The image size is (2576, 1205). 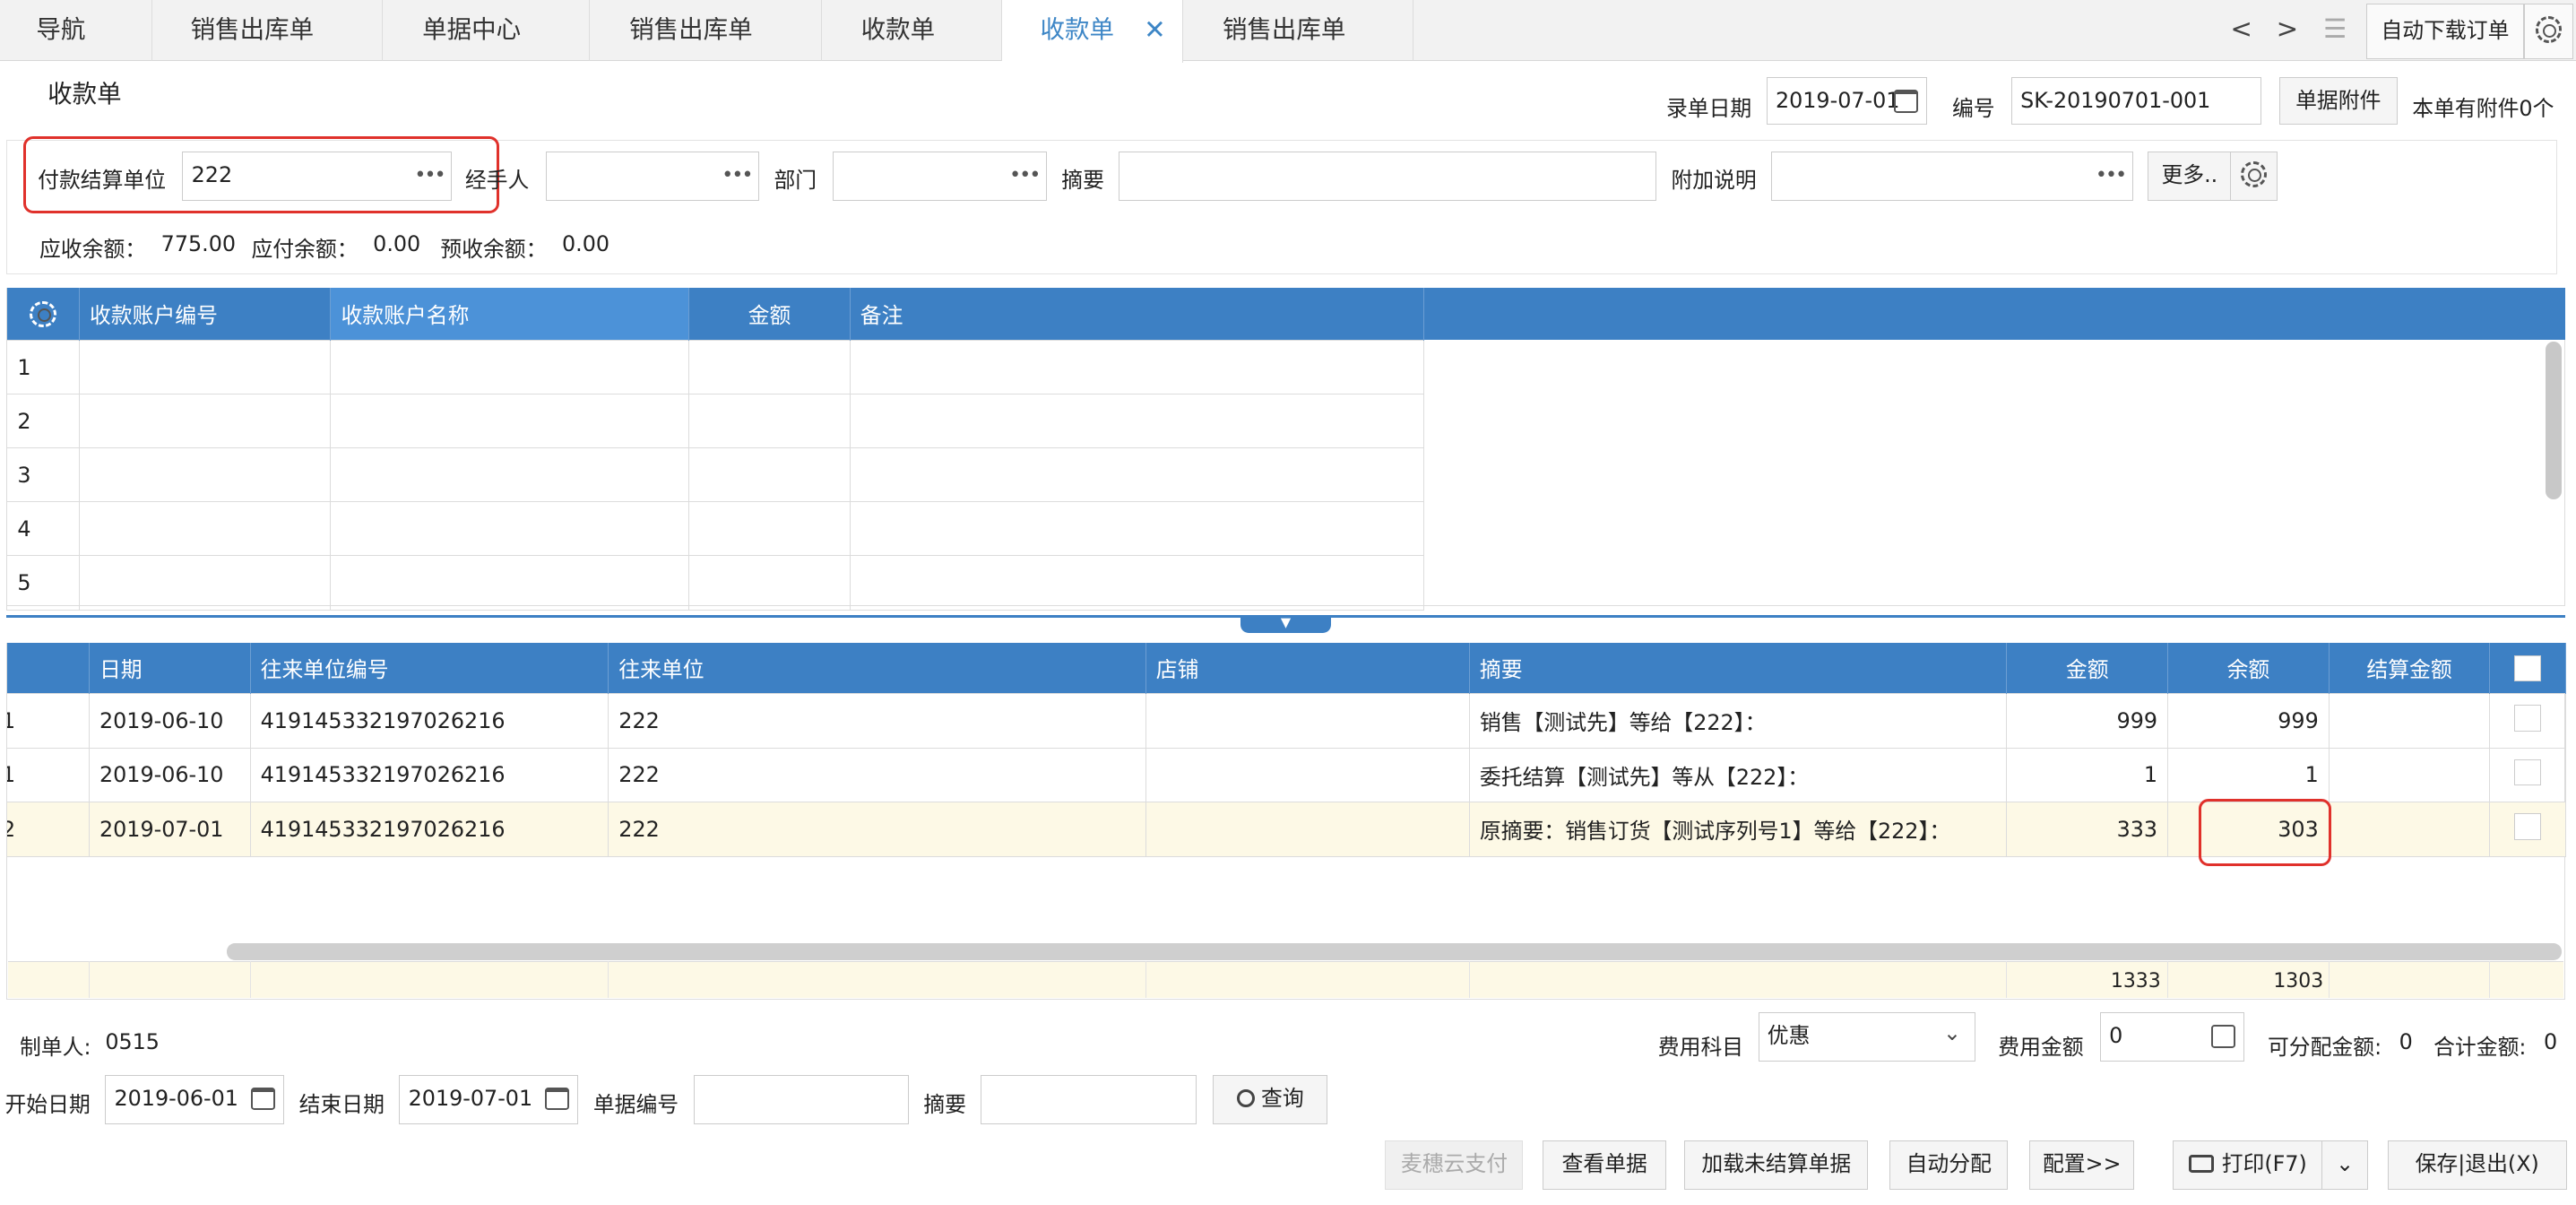 What do you see at coordinates (2201, 1164) in the screenshot?
I see `printer-icon` at bounding box center [2201, 1164].